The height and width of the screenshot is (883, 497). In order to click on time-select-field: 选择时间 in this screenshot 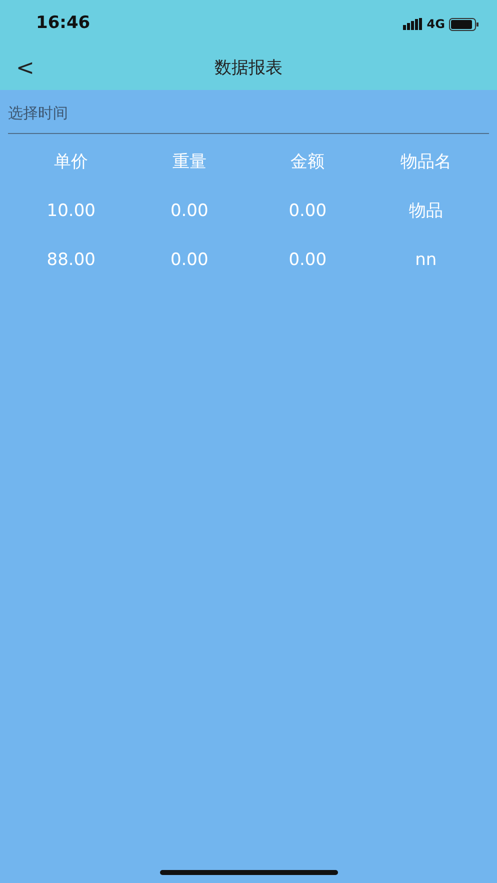, I will do `click(248, 114)`.